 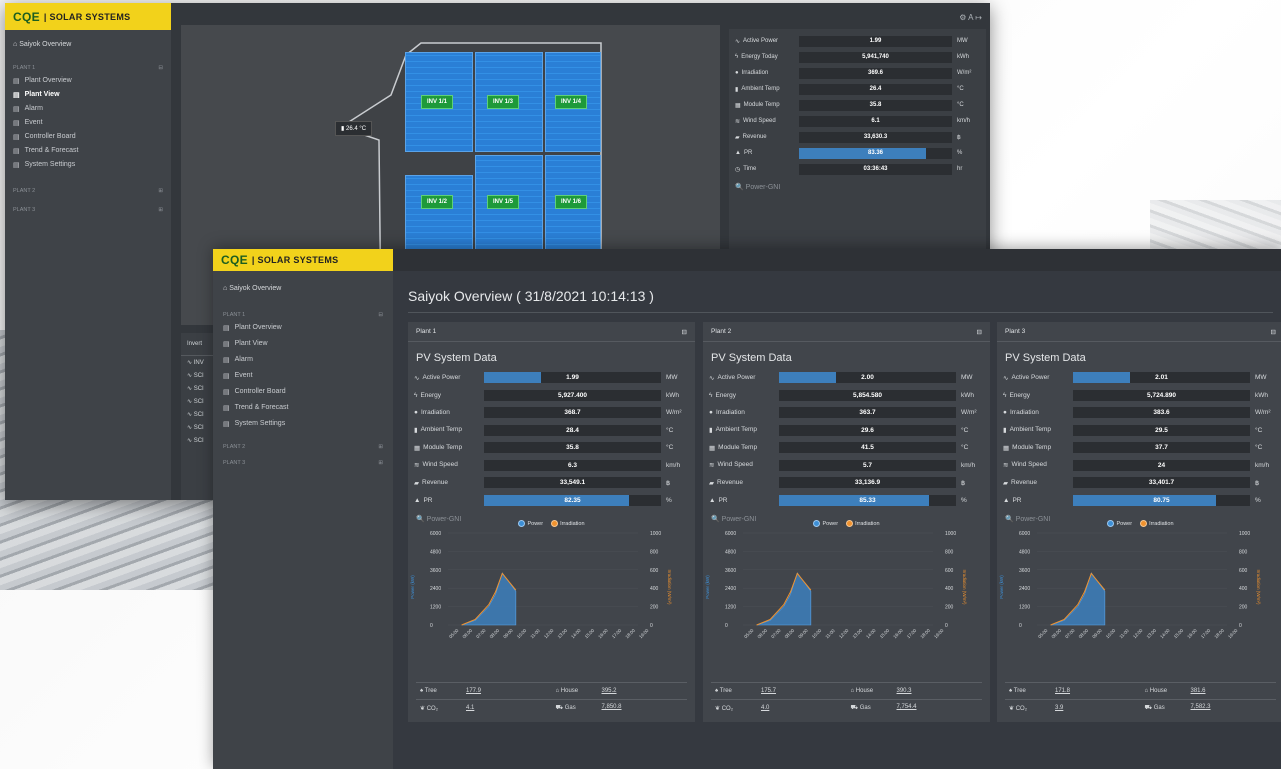 What do you see at coordinates (962, 17) in the screenshot?
I see `settings-icon: ⚙` at bounding box center [962, 17].